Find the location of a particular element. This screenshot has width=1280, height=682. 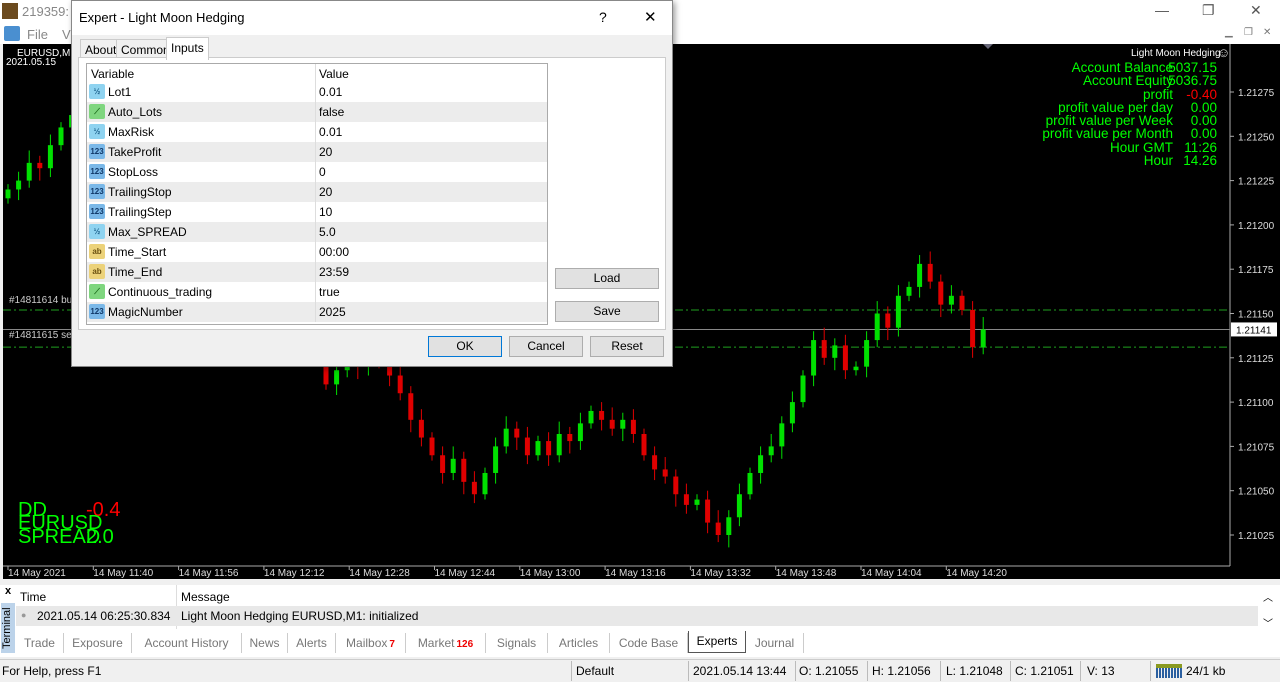

input-row: ½ Lot1 0.01 is located at coordinates (317, 92).